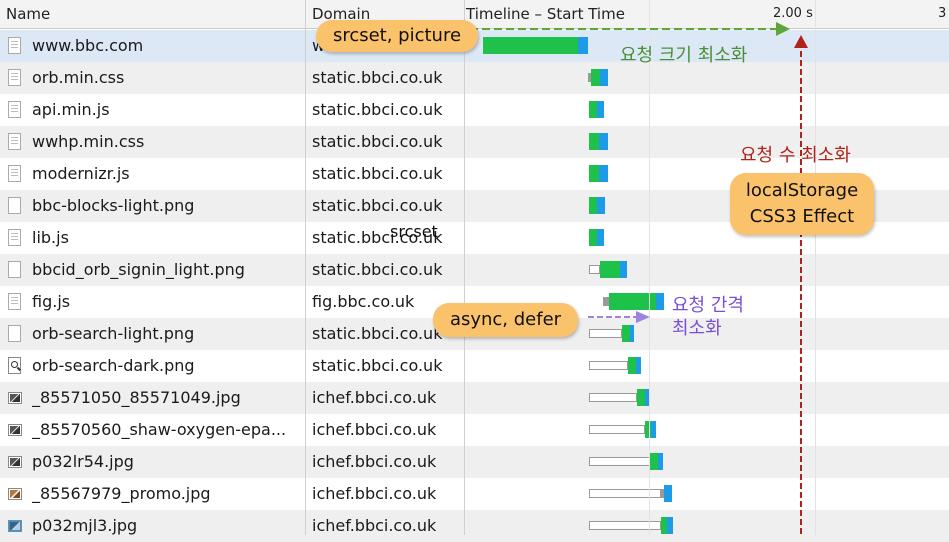  What do you see at coordinates (684, 55) in the screenshot?
I see `note-request-size: 요청 크기 최소화` at bounding box center [684, 55].